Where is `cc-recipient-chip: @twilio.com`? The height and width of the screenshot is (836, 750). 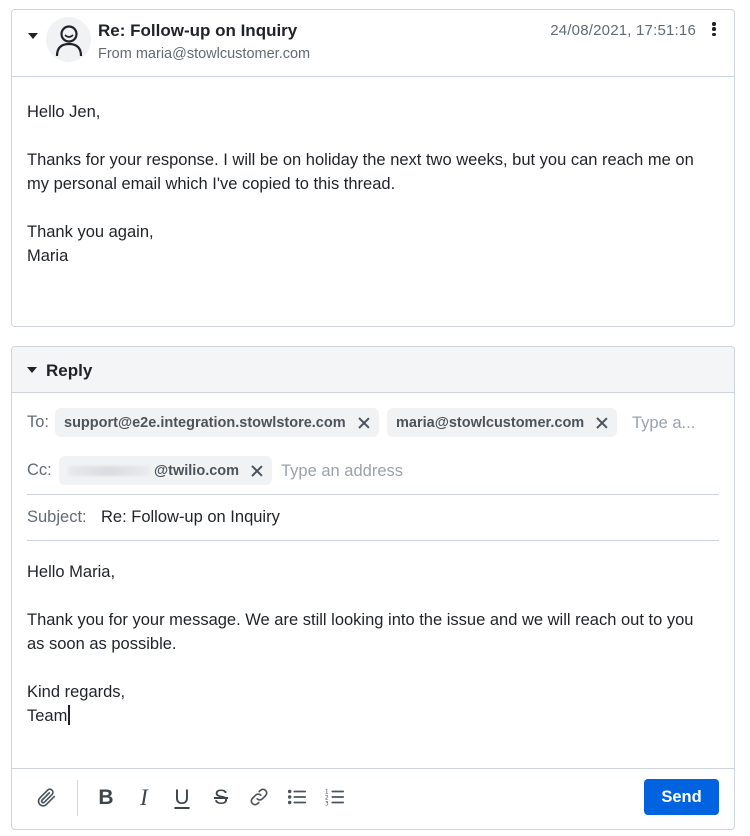 cc-recipient-chip: @twilio.com is located at coordinates (166, 470).